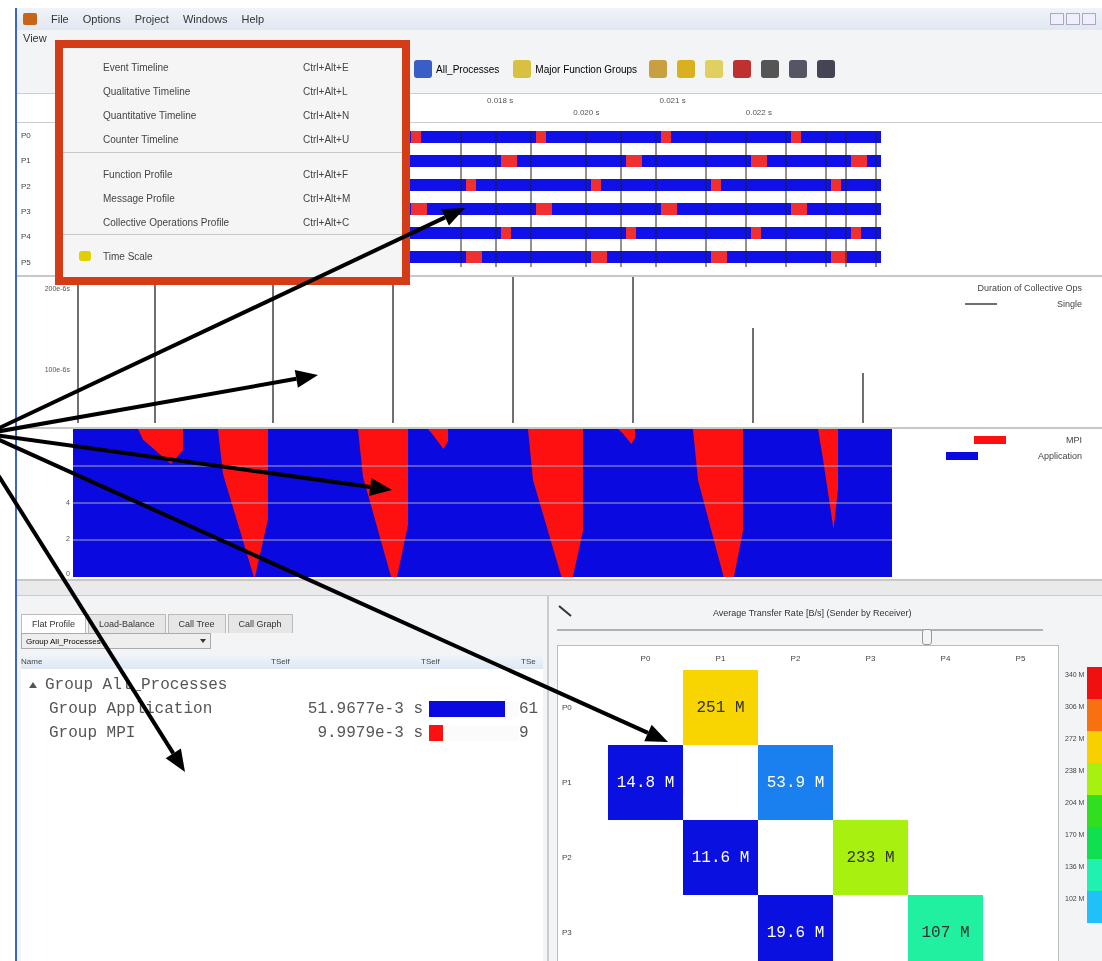  Describe the element at coordinates (370, 733) in the screenshot. I see `table-cell-text: 9.9979e-3 s` at that location.